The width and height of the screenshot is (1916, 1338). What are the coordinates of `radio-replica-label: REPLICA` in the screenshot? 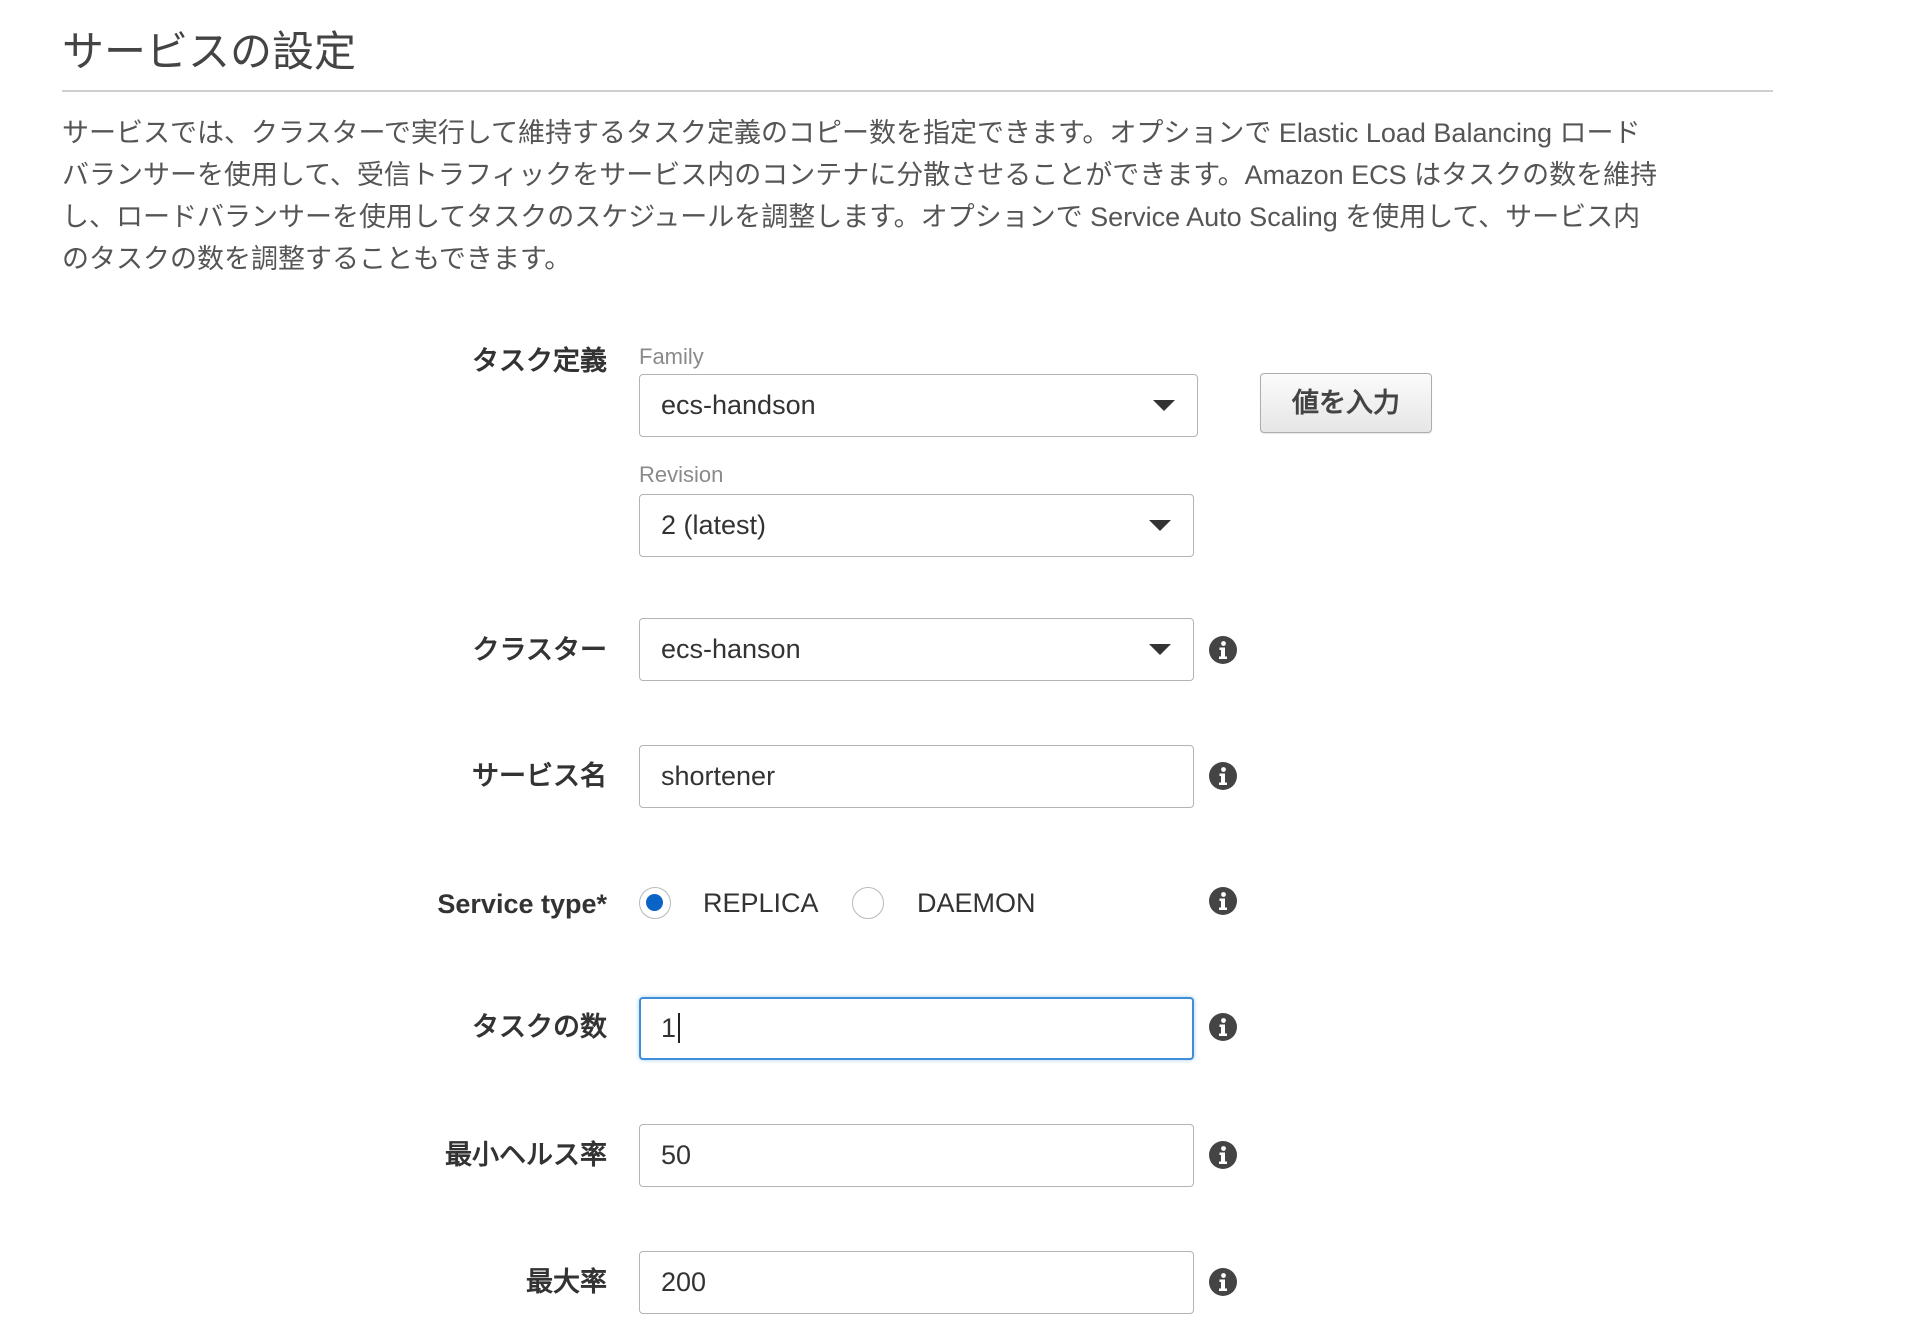 It's located at (761, 903).